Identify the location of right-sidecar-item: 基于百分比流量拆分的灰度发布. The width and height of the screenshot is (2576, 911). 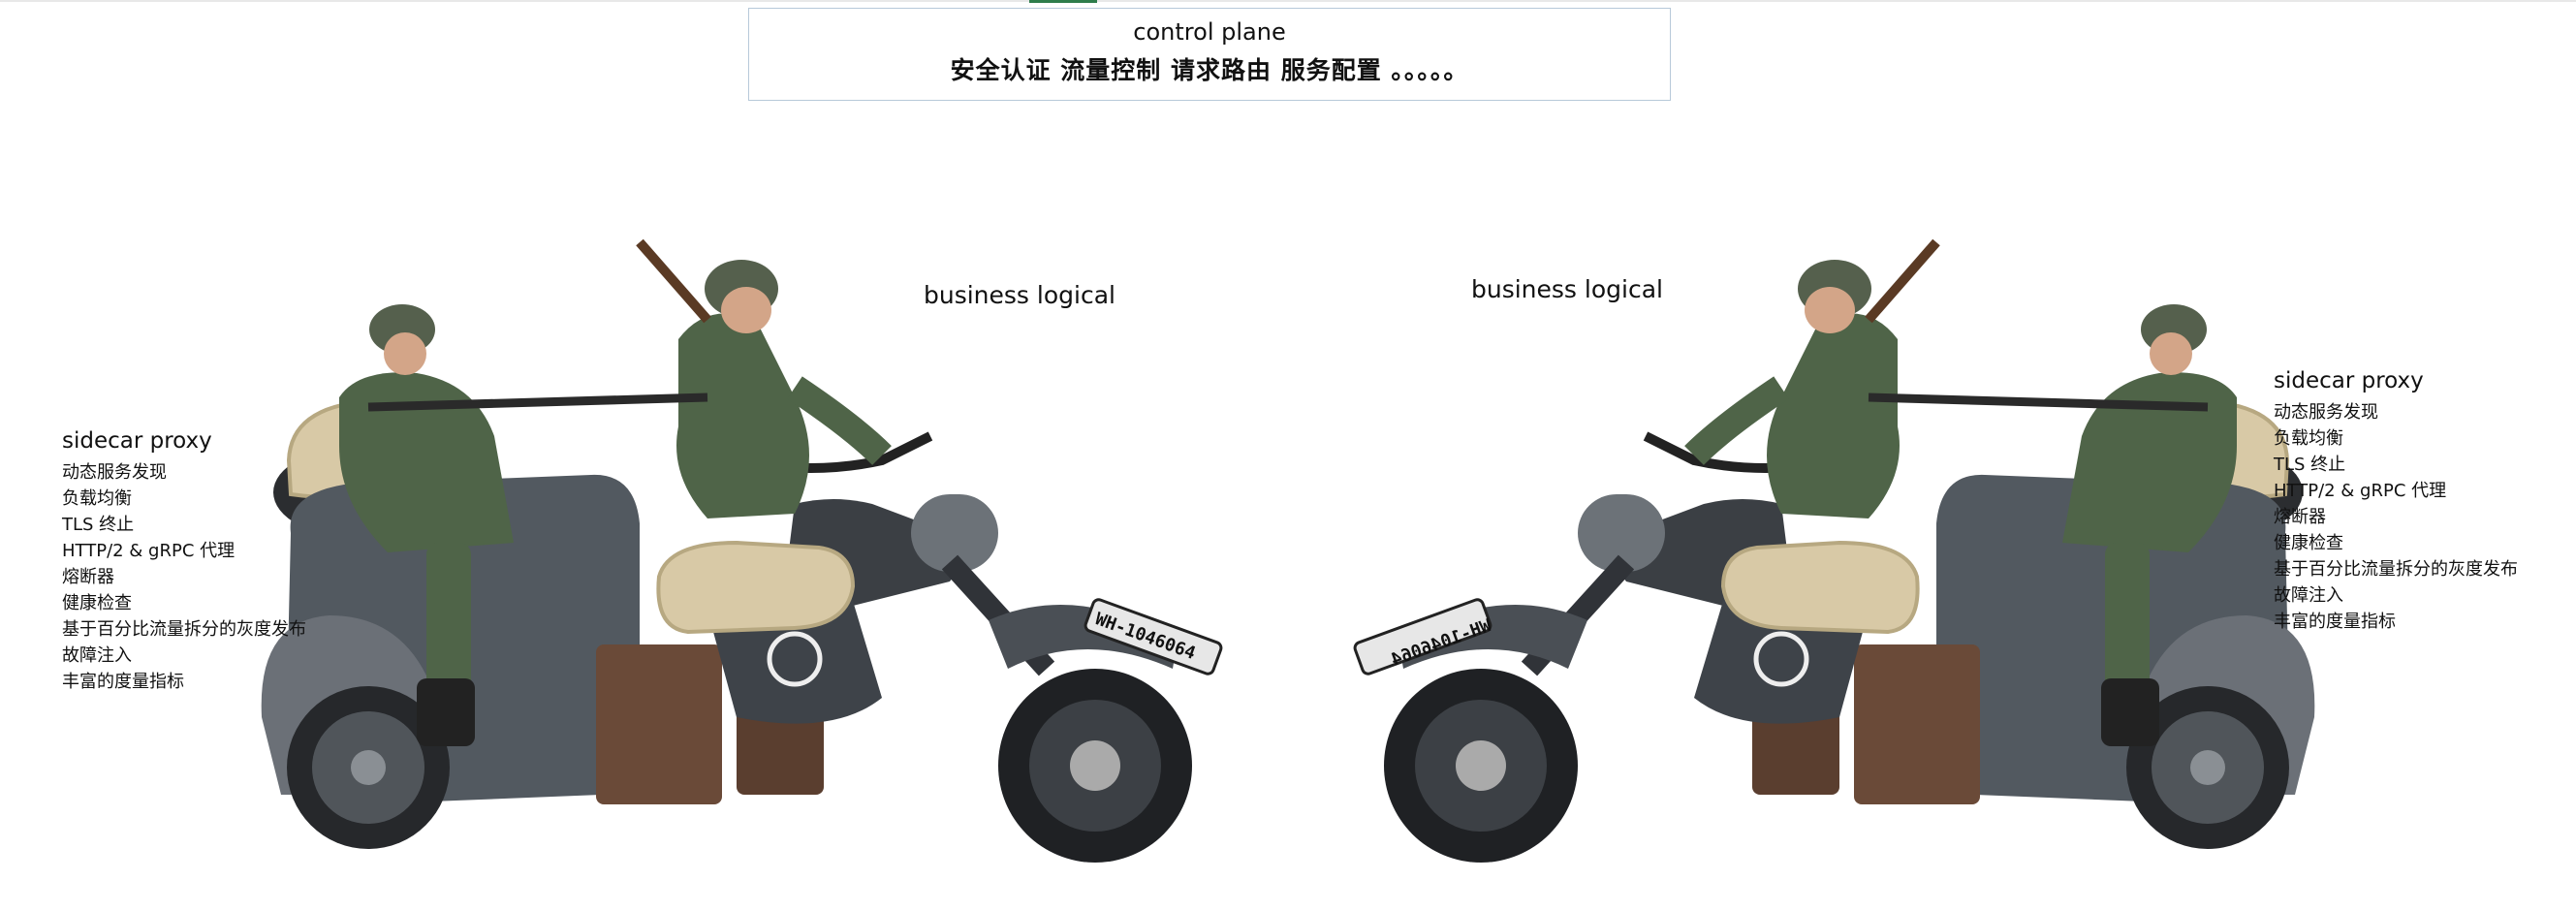
(2396, 569).